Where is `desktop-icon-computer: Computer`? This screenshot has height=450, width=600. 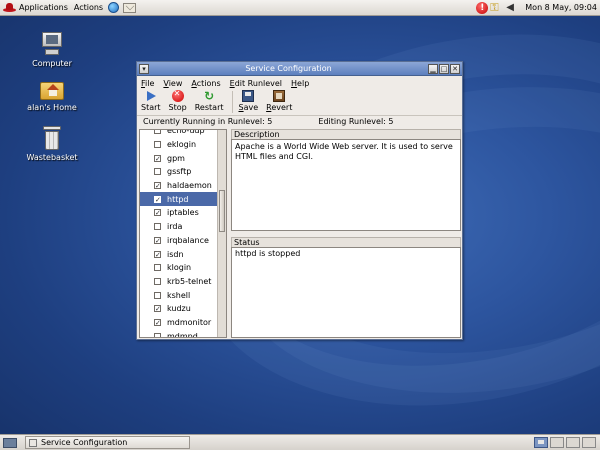 desktop-icon-computer: Computer is located at coordinates (52, 50).